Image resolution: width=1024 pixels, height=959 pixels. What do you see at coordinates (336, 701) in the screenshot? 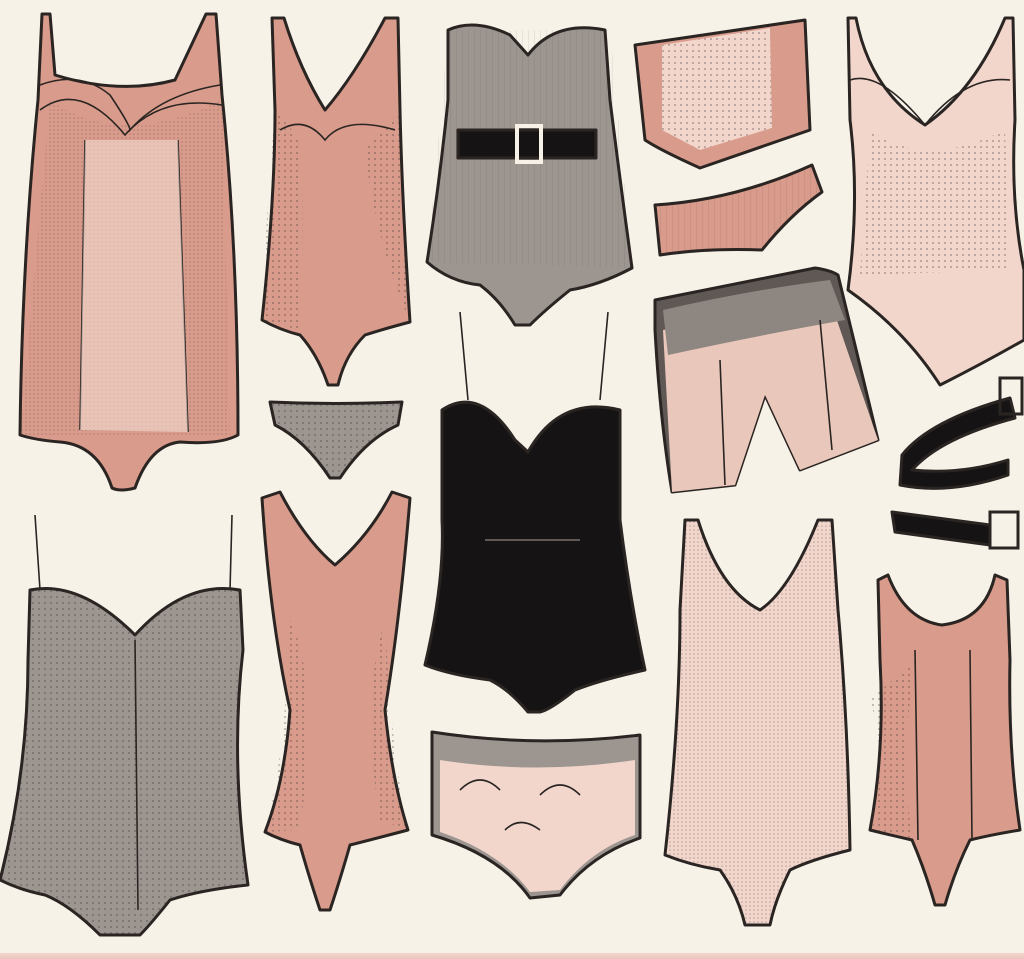
I see `garment-racerback-bodysuit` at bounding box center [336, 701].